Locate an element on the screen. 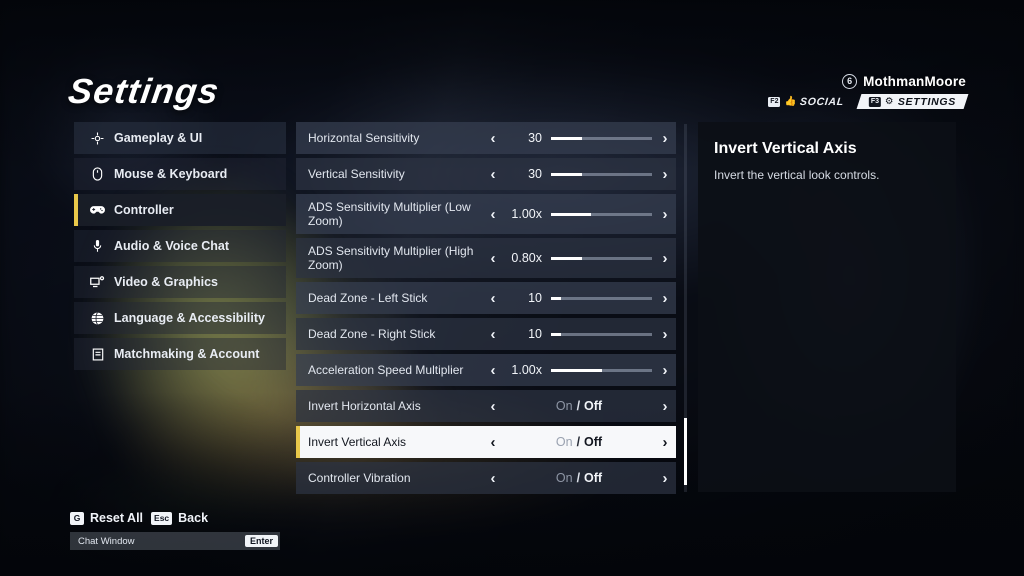 The height and width of the screenshot is (576, 1024). slider-control: 0.80x is located at coordinates (579, 258).